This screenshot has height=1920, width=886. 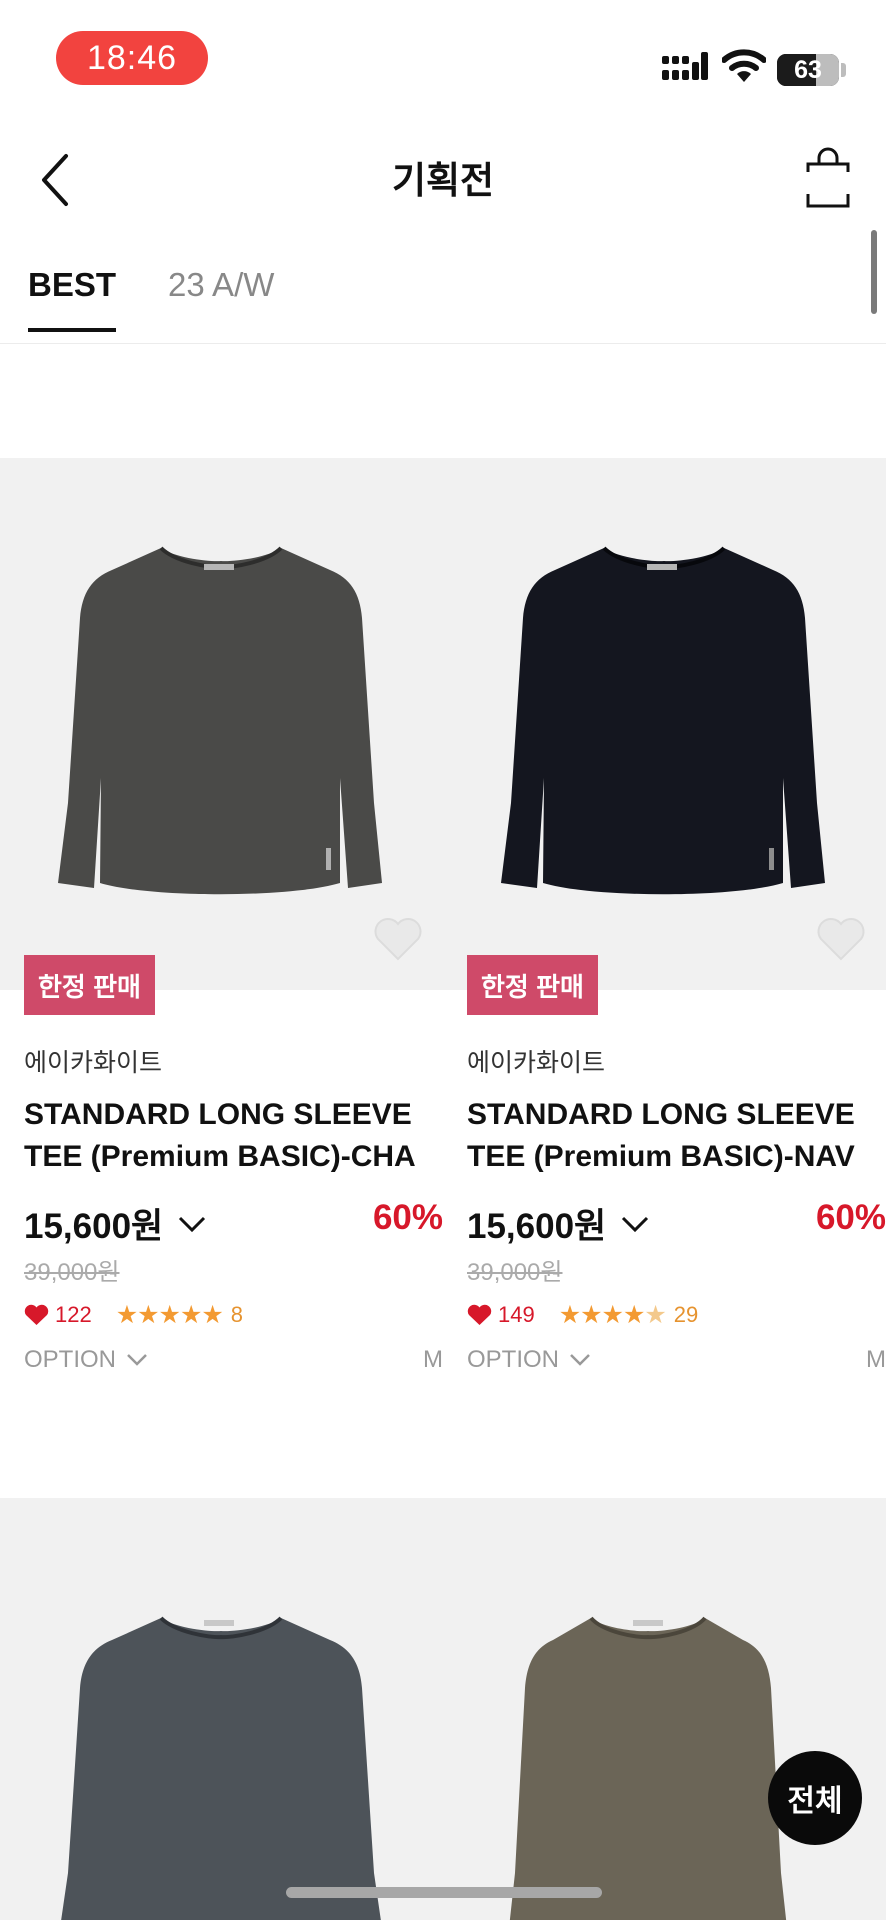 What do you see at coordinates (73, 1314) in the screenshot?
I see `like-count: 122` at bounding box center [73, 1314].